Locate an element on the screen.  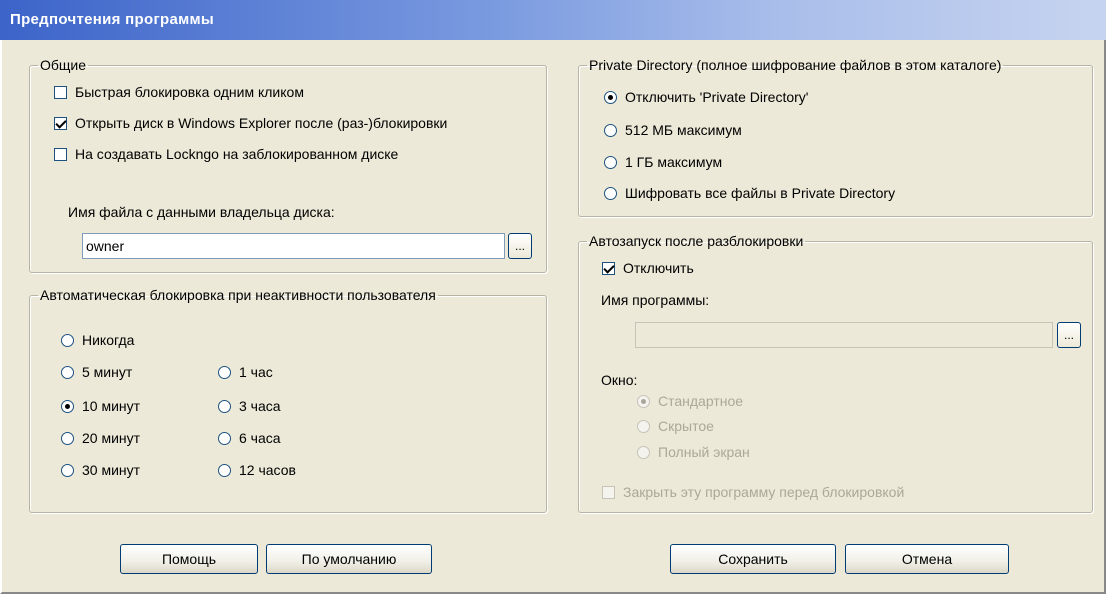
window-mode-label: Окно: is located at coordinates (619, 380).